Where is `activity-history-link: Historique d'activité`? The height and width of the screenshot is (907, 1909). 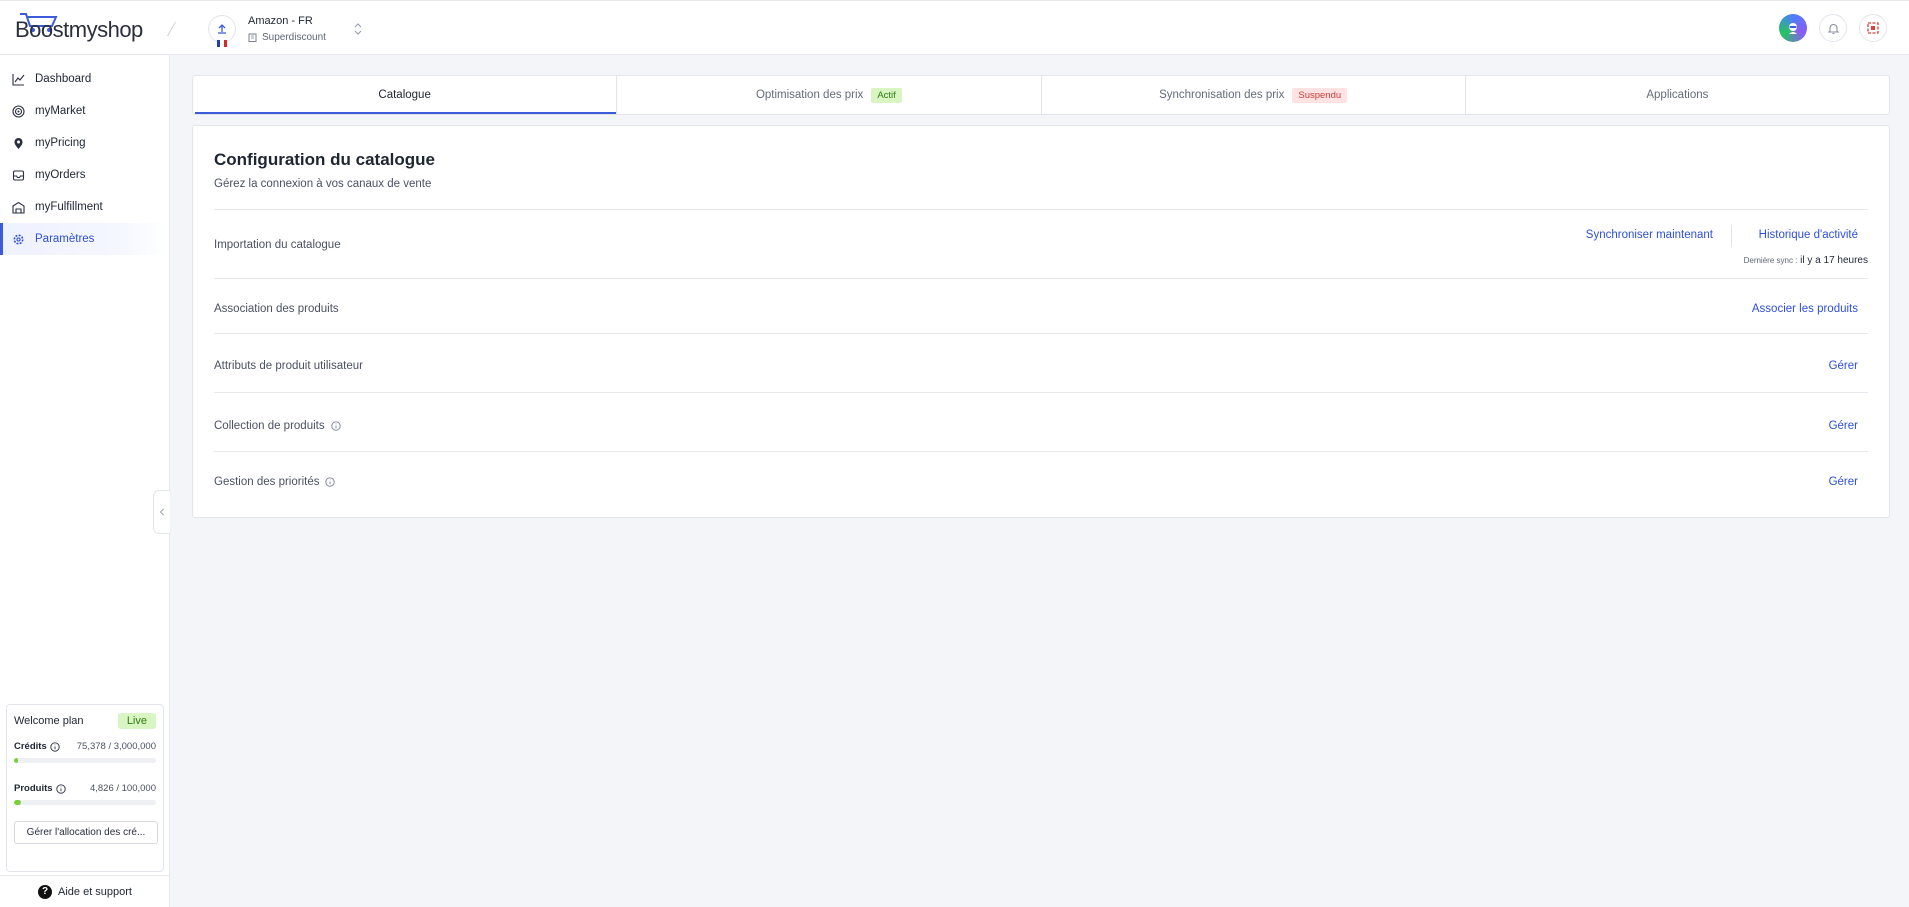
activity-history-link: Historique d'activité is located at coordinates (1808, 235).